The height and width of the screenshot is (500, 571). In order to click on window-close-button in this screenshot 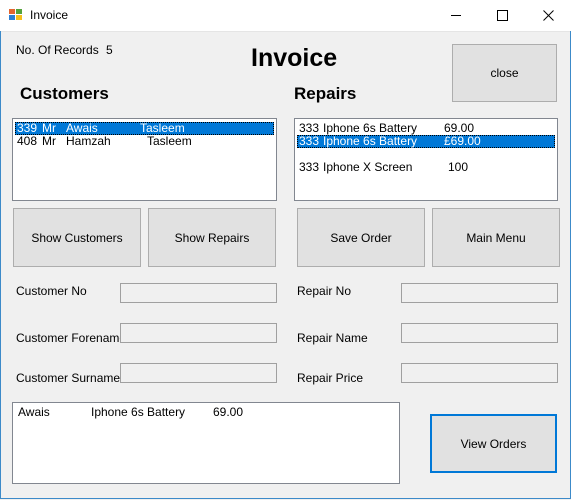, I will do `click(548, 15)`.